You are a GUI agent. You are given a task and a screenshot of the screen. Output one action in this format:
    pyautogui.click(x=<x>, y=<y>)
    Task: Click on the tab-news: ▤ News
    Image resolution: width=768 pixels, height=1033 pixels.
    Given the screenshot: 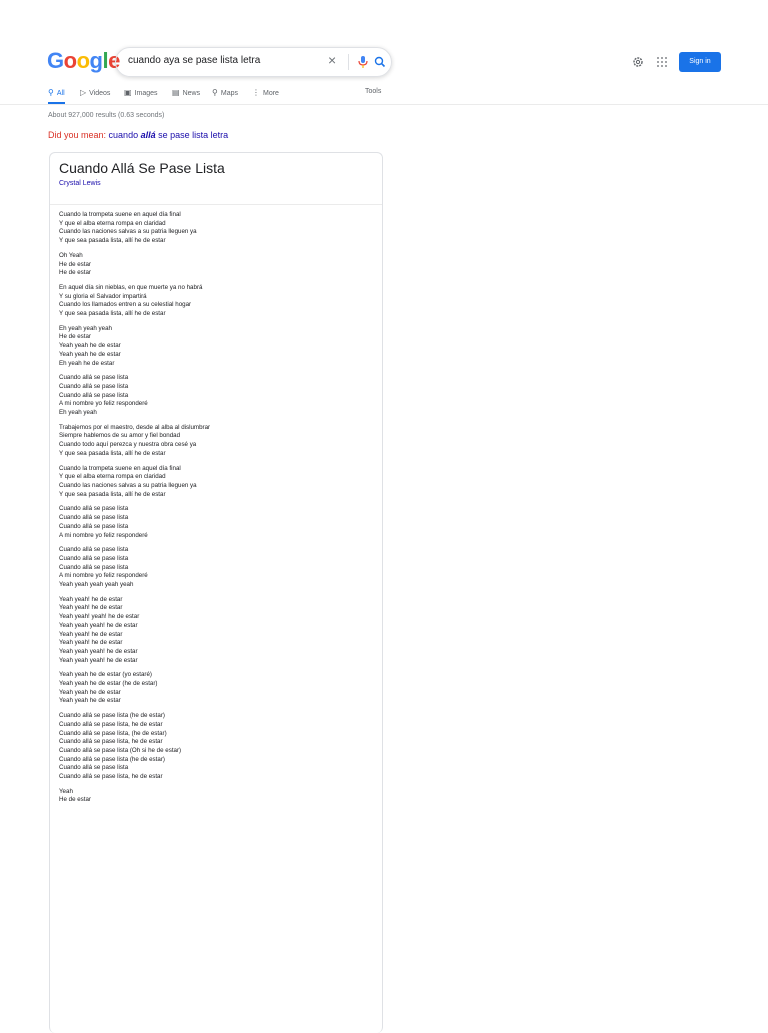 What is the action you would take?
    pyautogui.click(x=186, y=92)
    